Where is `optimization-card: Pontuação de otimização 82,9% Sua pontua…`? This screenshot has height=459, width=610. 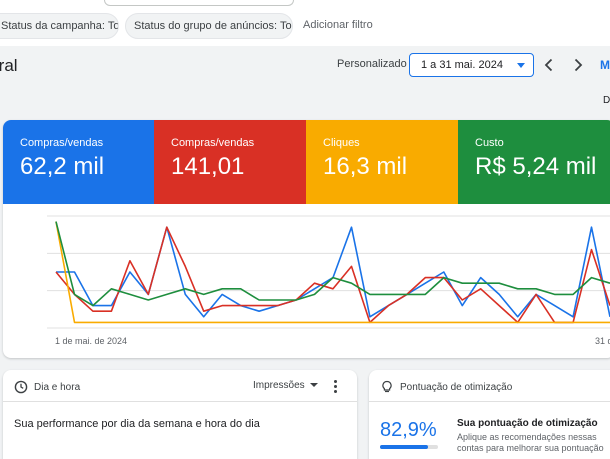 optimization-card: Pontuação de otimização 82,9% Sua pontua… is located at coordinates (489, 414).